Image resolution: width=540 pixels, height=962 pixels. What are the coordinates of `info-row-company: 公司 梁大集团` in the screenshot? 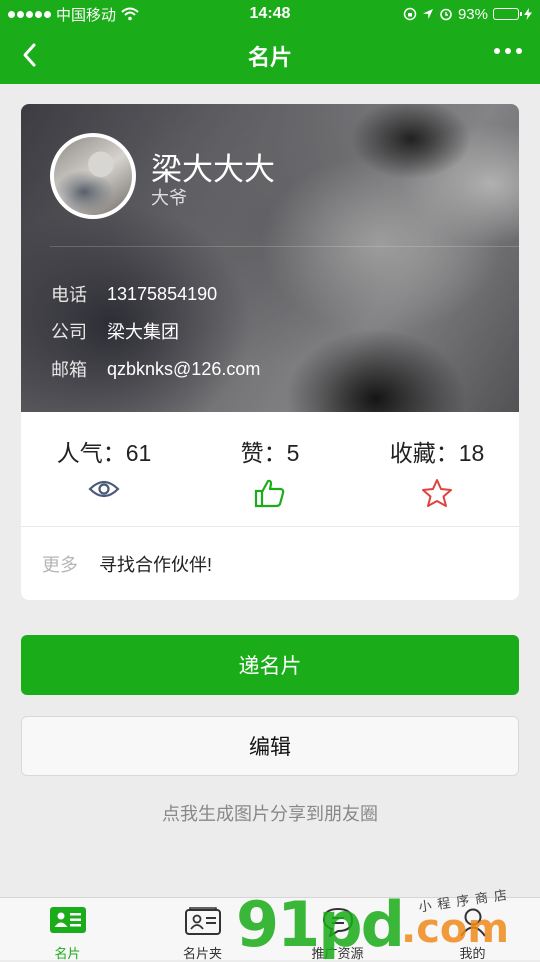 It's located at (115, 331).